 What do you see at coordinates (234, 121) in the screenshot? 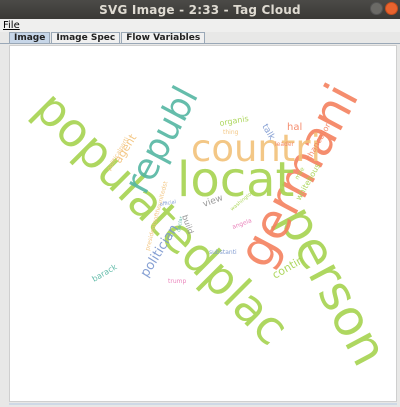
I see `word-organis: organis` at bounding box center [234, 121].